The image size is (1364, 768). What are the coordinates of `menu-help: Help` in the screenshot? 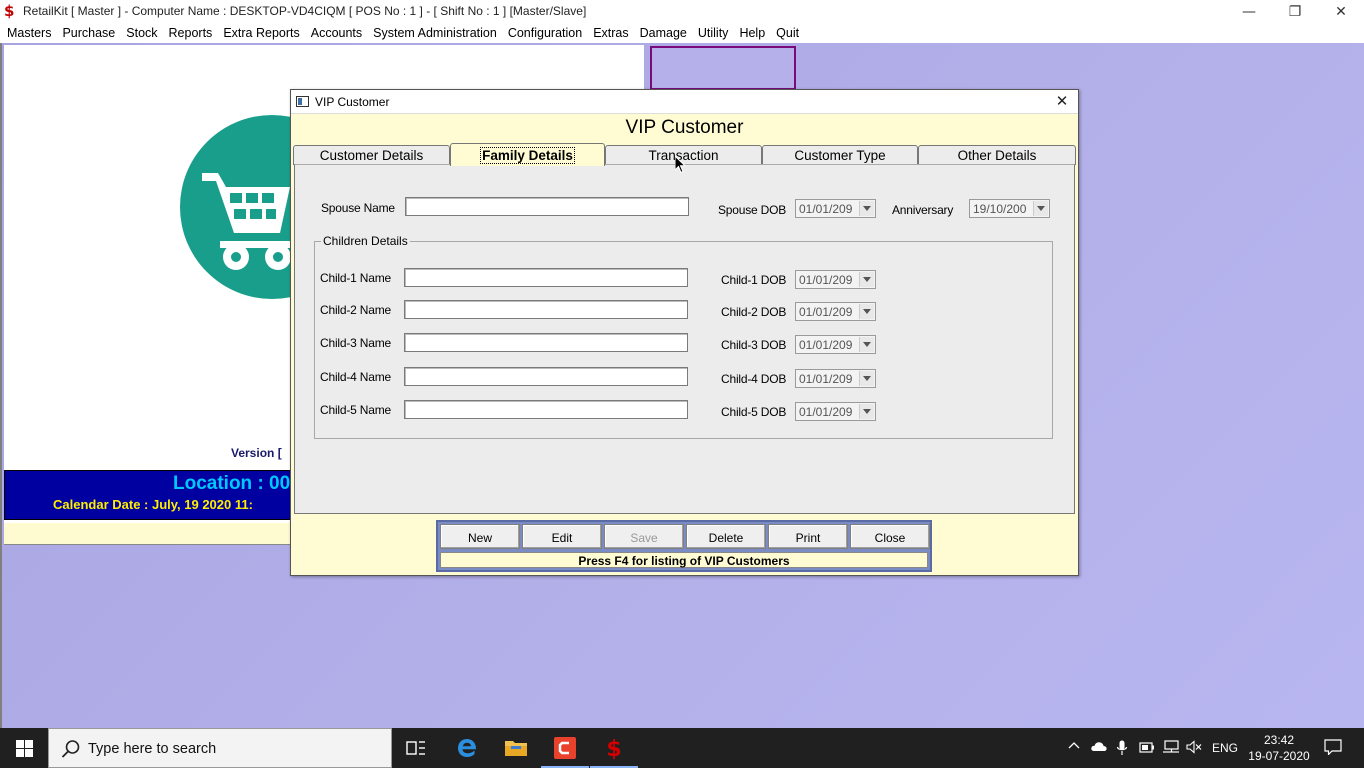 It's located at (752, 33).